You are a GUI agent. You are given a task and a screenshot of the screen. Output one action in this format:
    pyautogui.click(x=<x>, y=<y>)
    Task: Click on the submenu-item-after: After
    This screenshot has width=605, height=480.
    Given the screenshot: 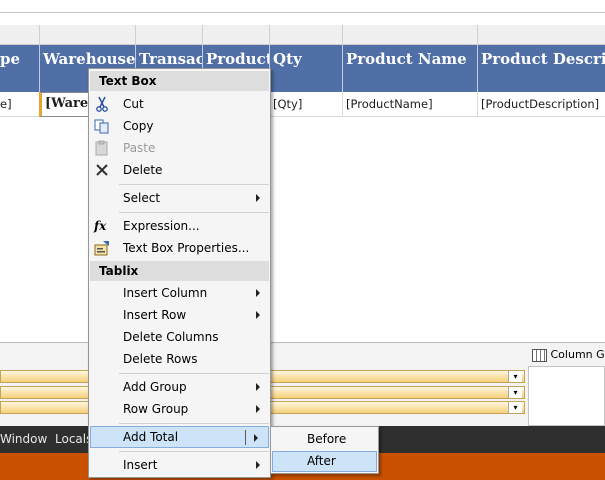 What is the action you would take?
    pyautogui.click(x=324, y=461)
    